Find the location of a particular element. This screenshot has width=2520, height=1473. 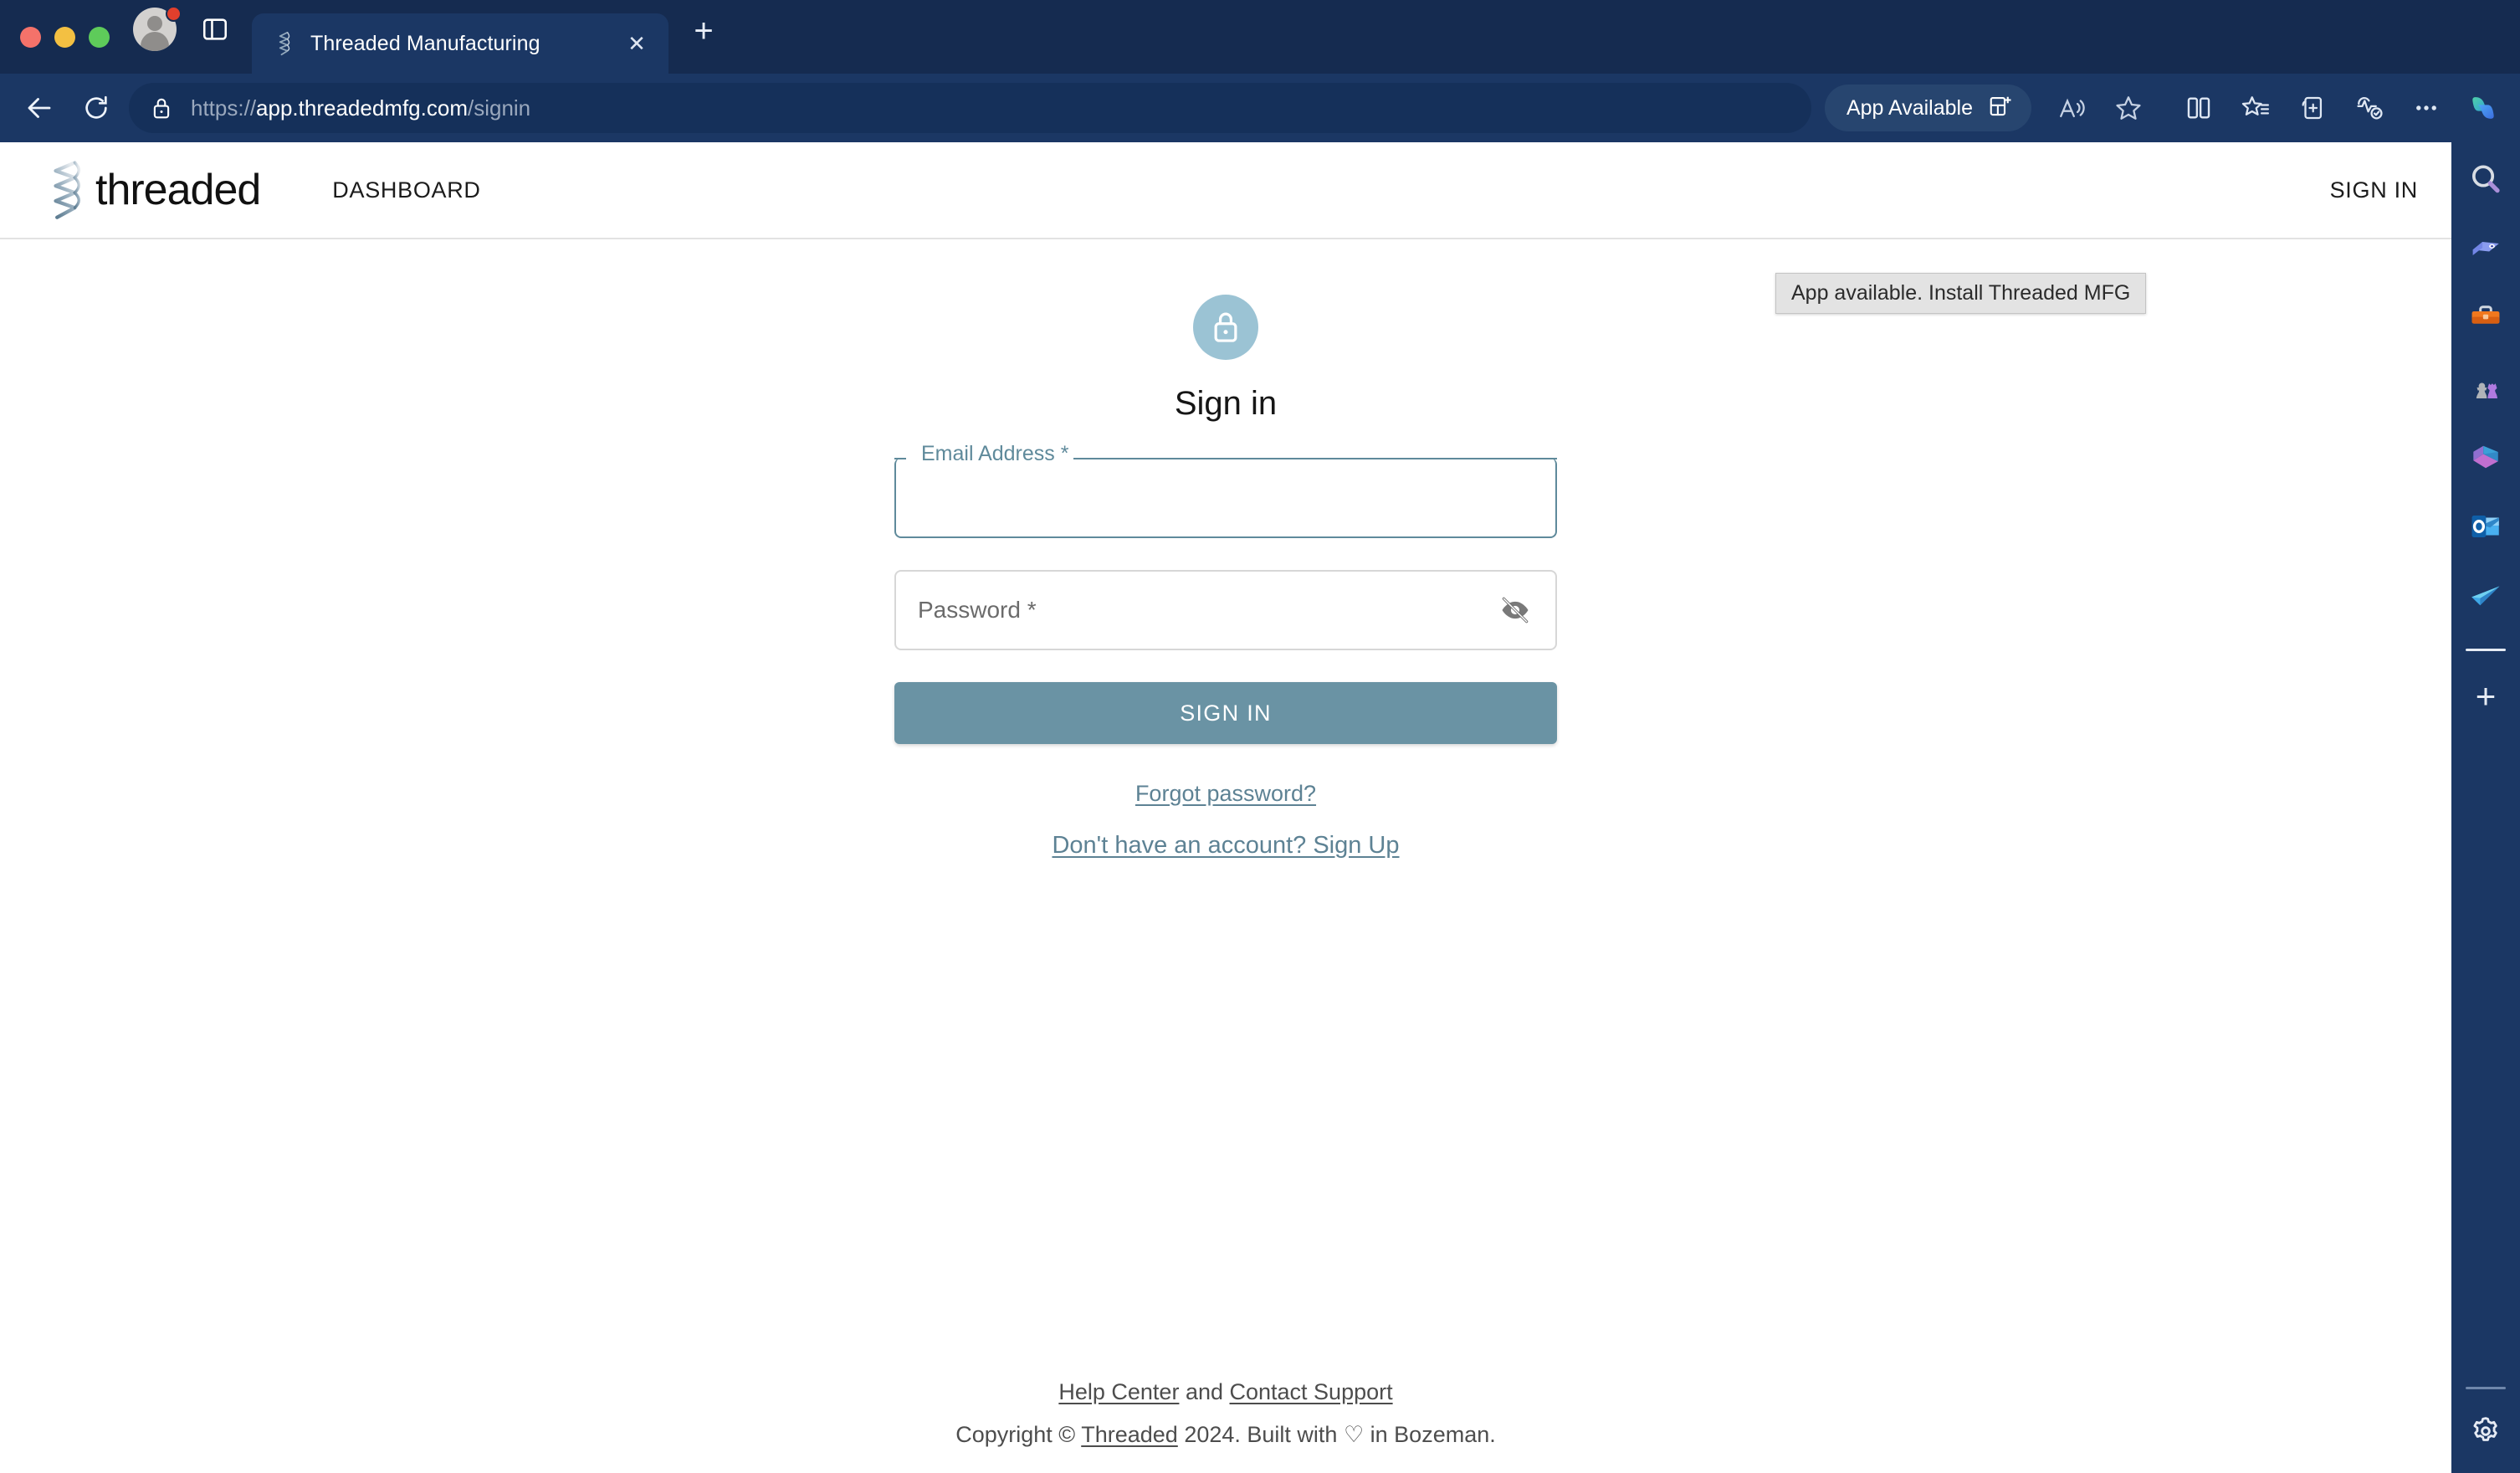

url-scheme: https:// is located at coordinates (224, 108).